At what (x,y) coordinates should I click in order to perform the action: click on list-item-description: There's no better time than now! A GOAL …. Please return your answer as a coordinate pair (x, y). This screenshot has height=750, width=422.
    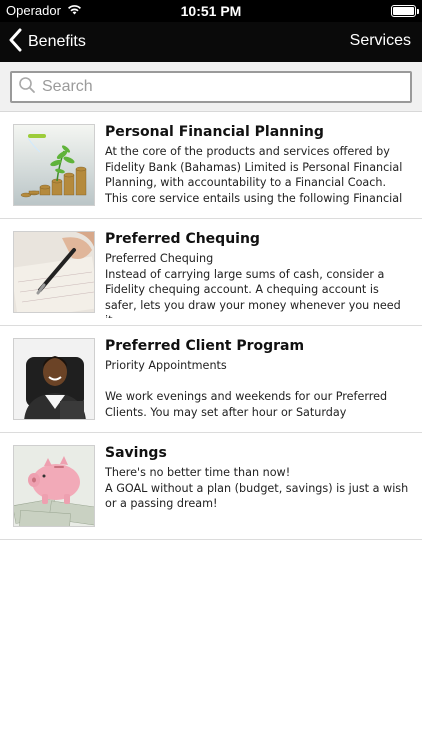
    Looking at the image, I should click on (257, 488).